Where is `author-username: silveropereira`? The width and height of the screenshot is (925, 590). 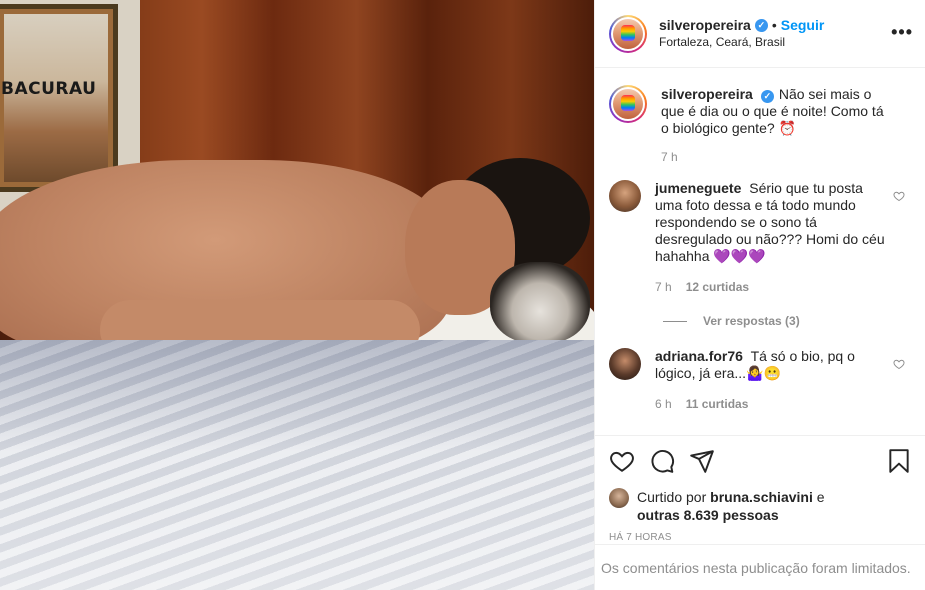 author-username: silveropereira is located at coordinates (705, 25).